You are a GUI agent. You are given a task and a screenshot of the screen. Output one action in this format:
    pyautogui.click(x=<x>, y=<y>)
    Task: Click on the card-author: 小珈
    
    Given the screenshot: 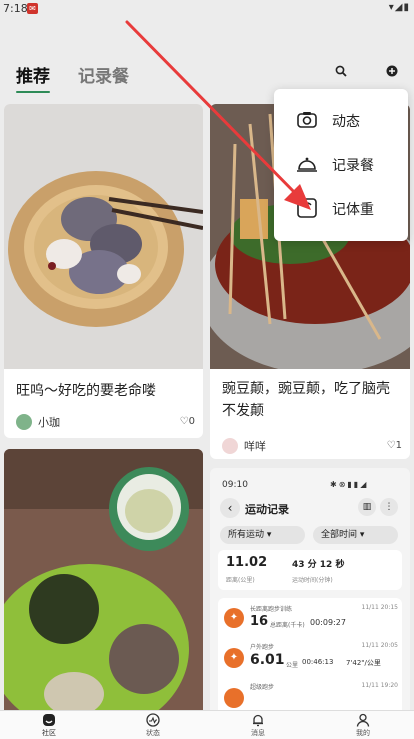 What is the action you would take?
    pyautogui.click(x=38, y=422)
    